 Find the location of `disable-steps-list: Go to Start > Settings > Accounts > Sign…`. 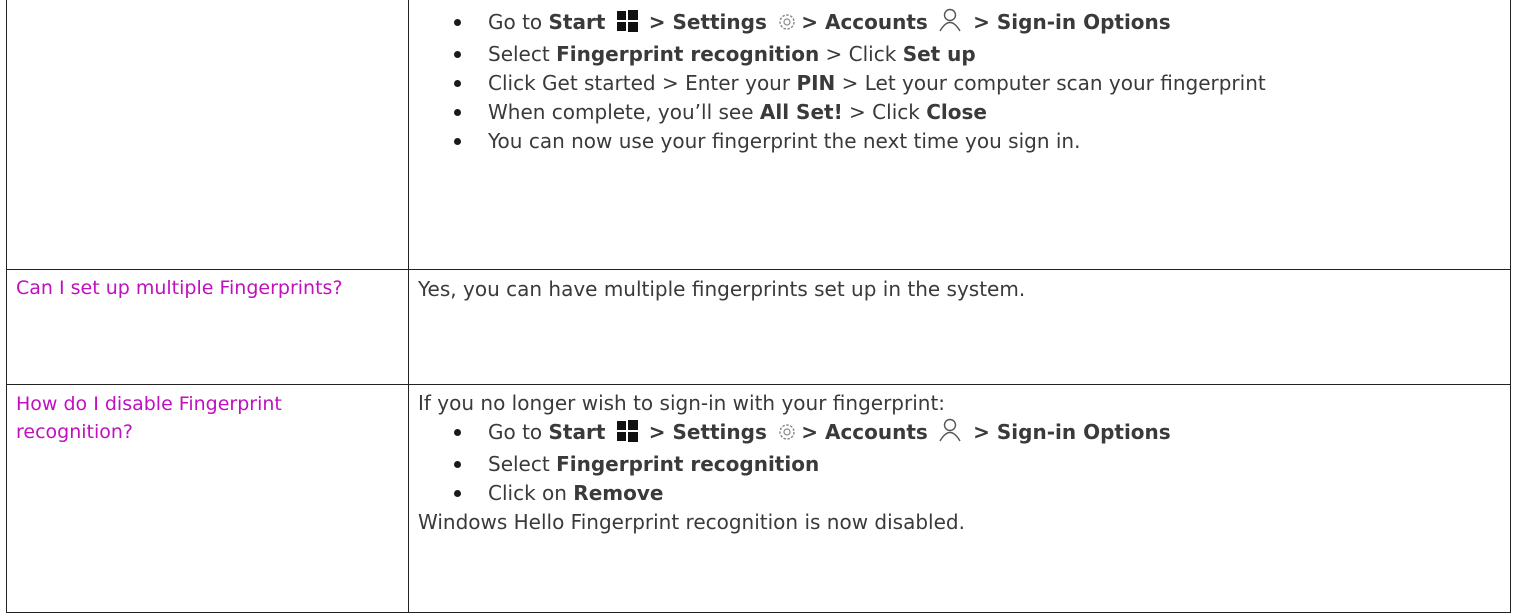

disable-steps-list: Go to Start > Settings > Accounts > Sign… is located at coordinates (958, 463).